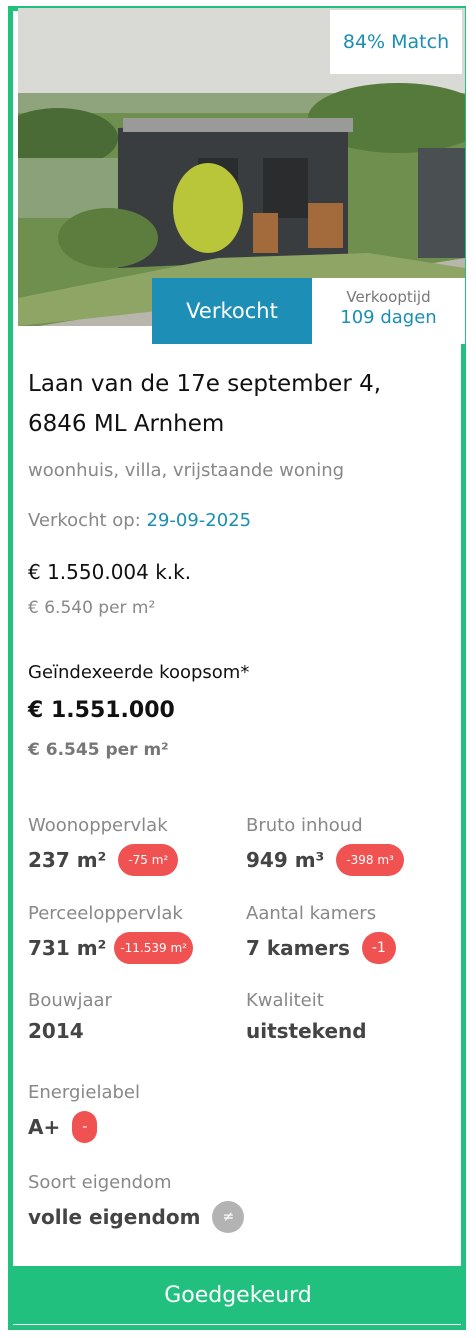 This screenshot has height=1338, width=476. I want to click on feature-value: 949 m³, so click(285, 860).